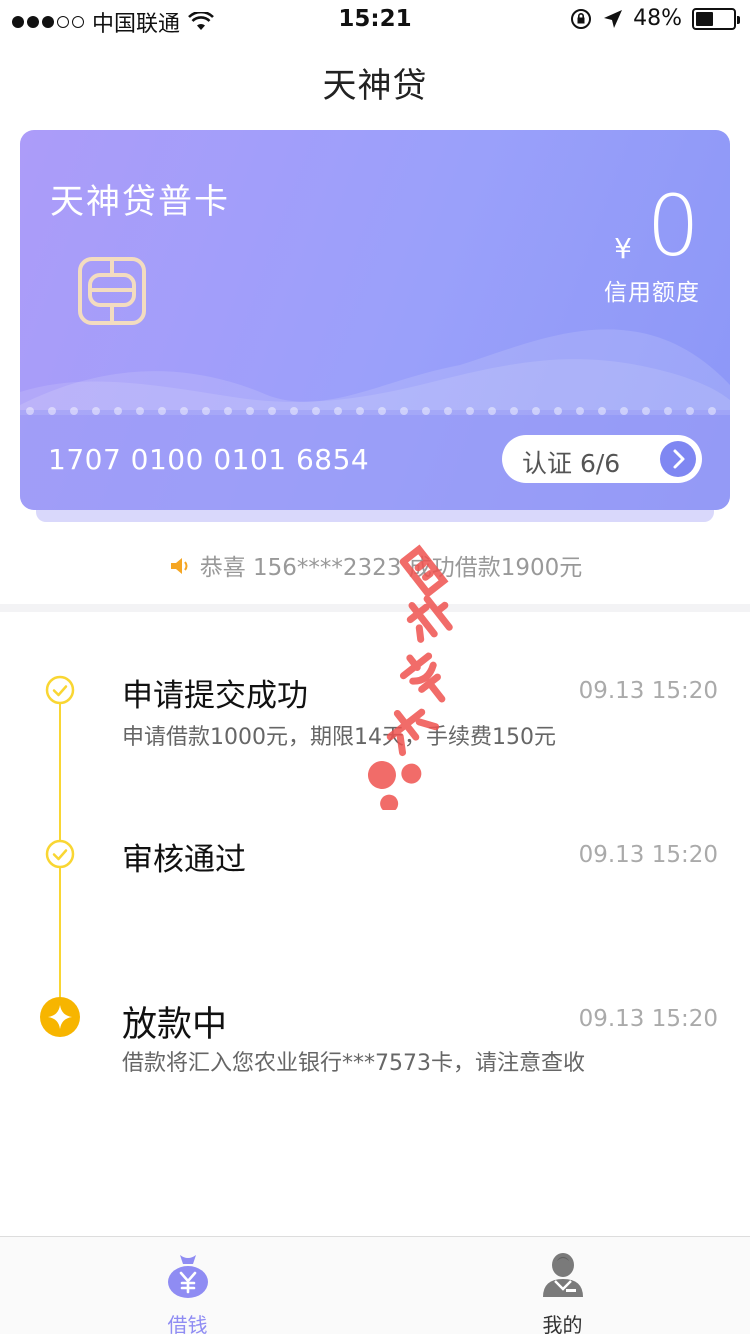 The image size is (750, 1334). I want to click on tab-label: 借钱, so click(187, 1323).